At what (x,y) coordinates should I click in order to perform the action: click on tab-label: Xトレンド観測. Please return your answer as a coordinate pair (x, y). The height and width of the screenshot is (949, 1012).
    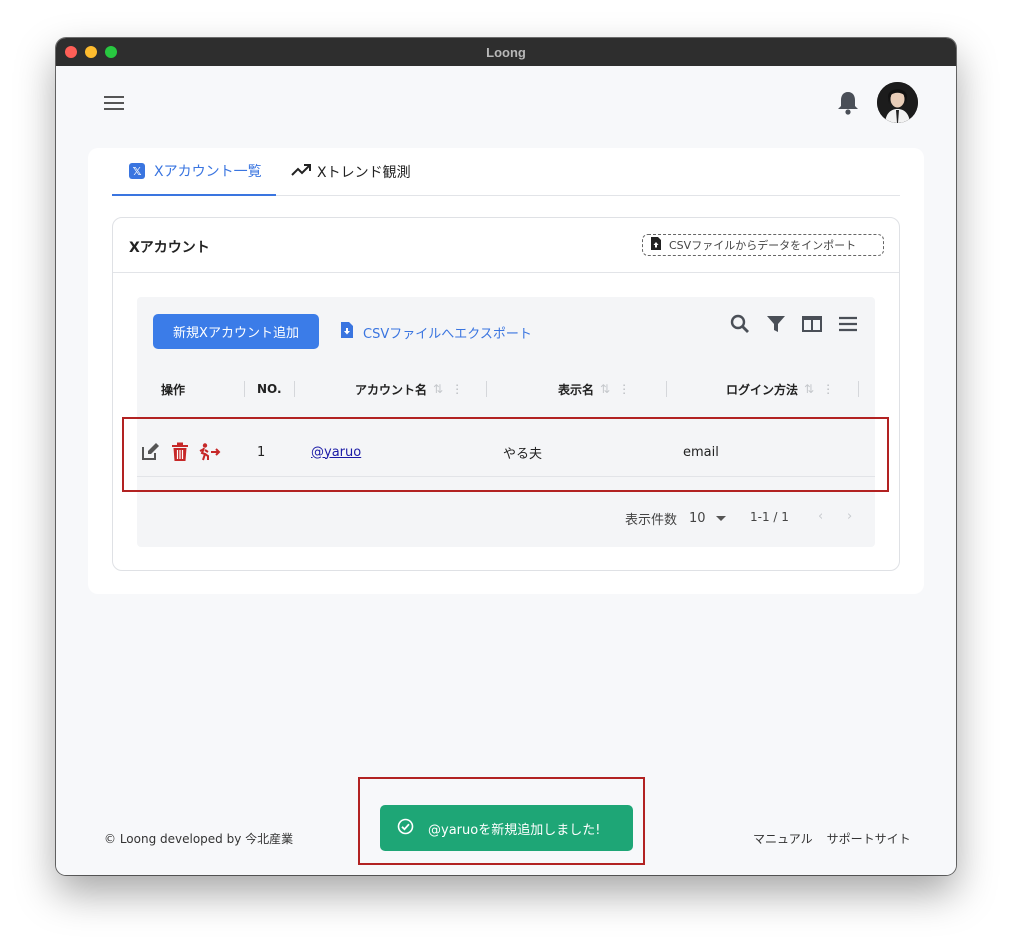
    Looking at the image, I should click on (364, 173).